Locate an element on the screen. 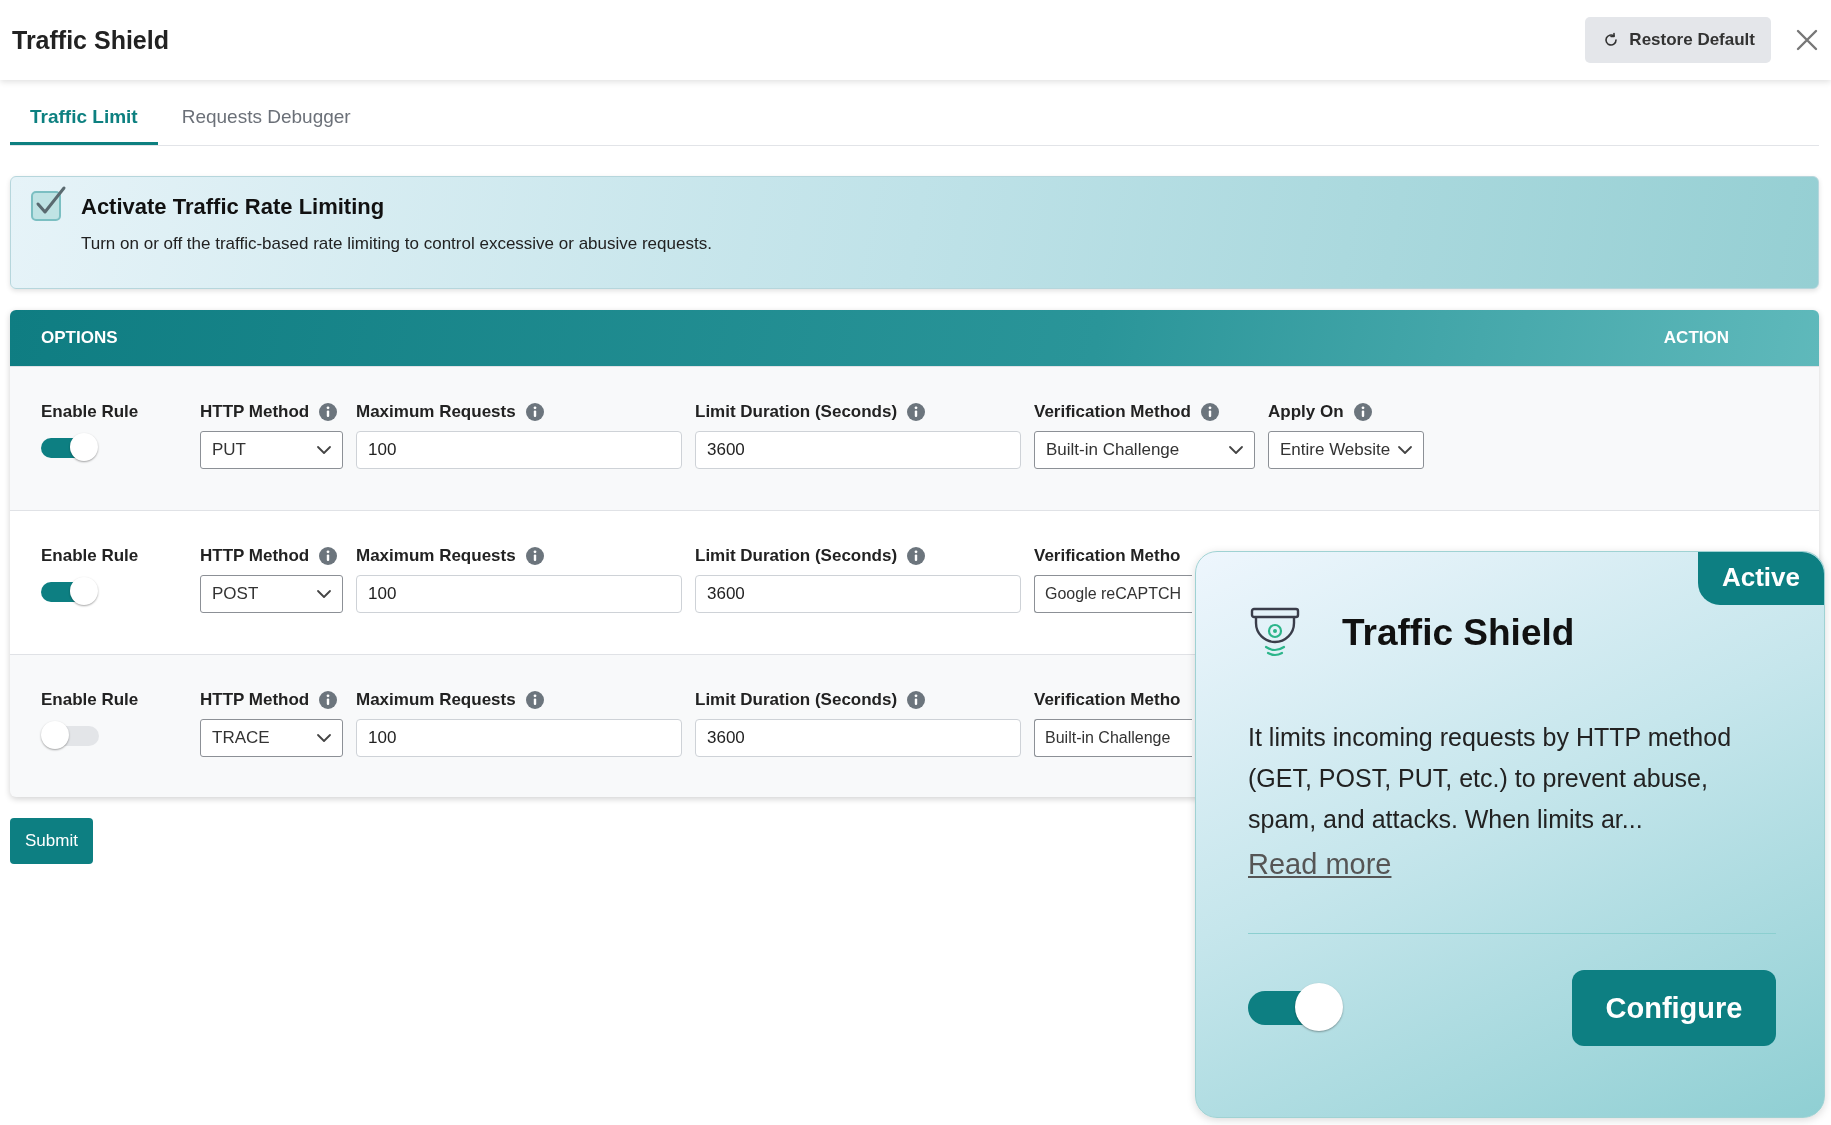 The height and width of the screenshot is (1125, 1831). security-camera-icon is located at coordinates (1275, 633).